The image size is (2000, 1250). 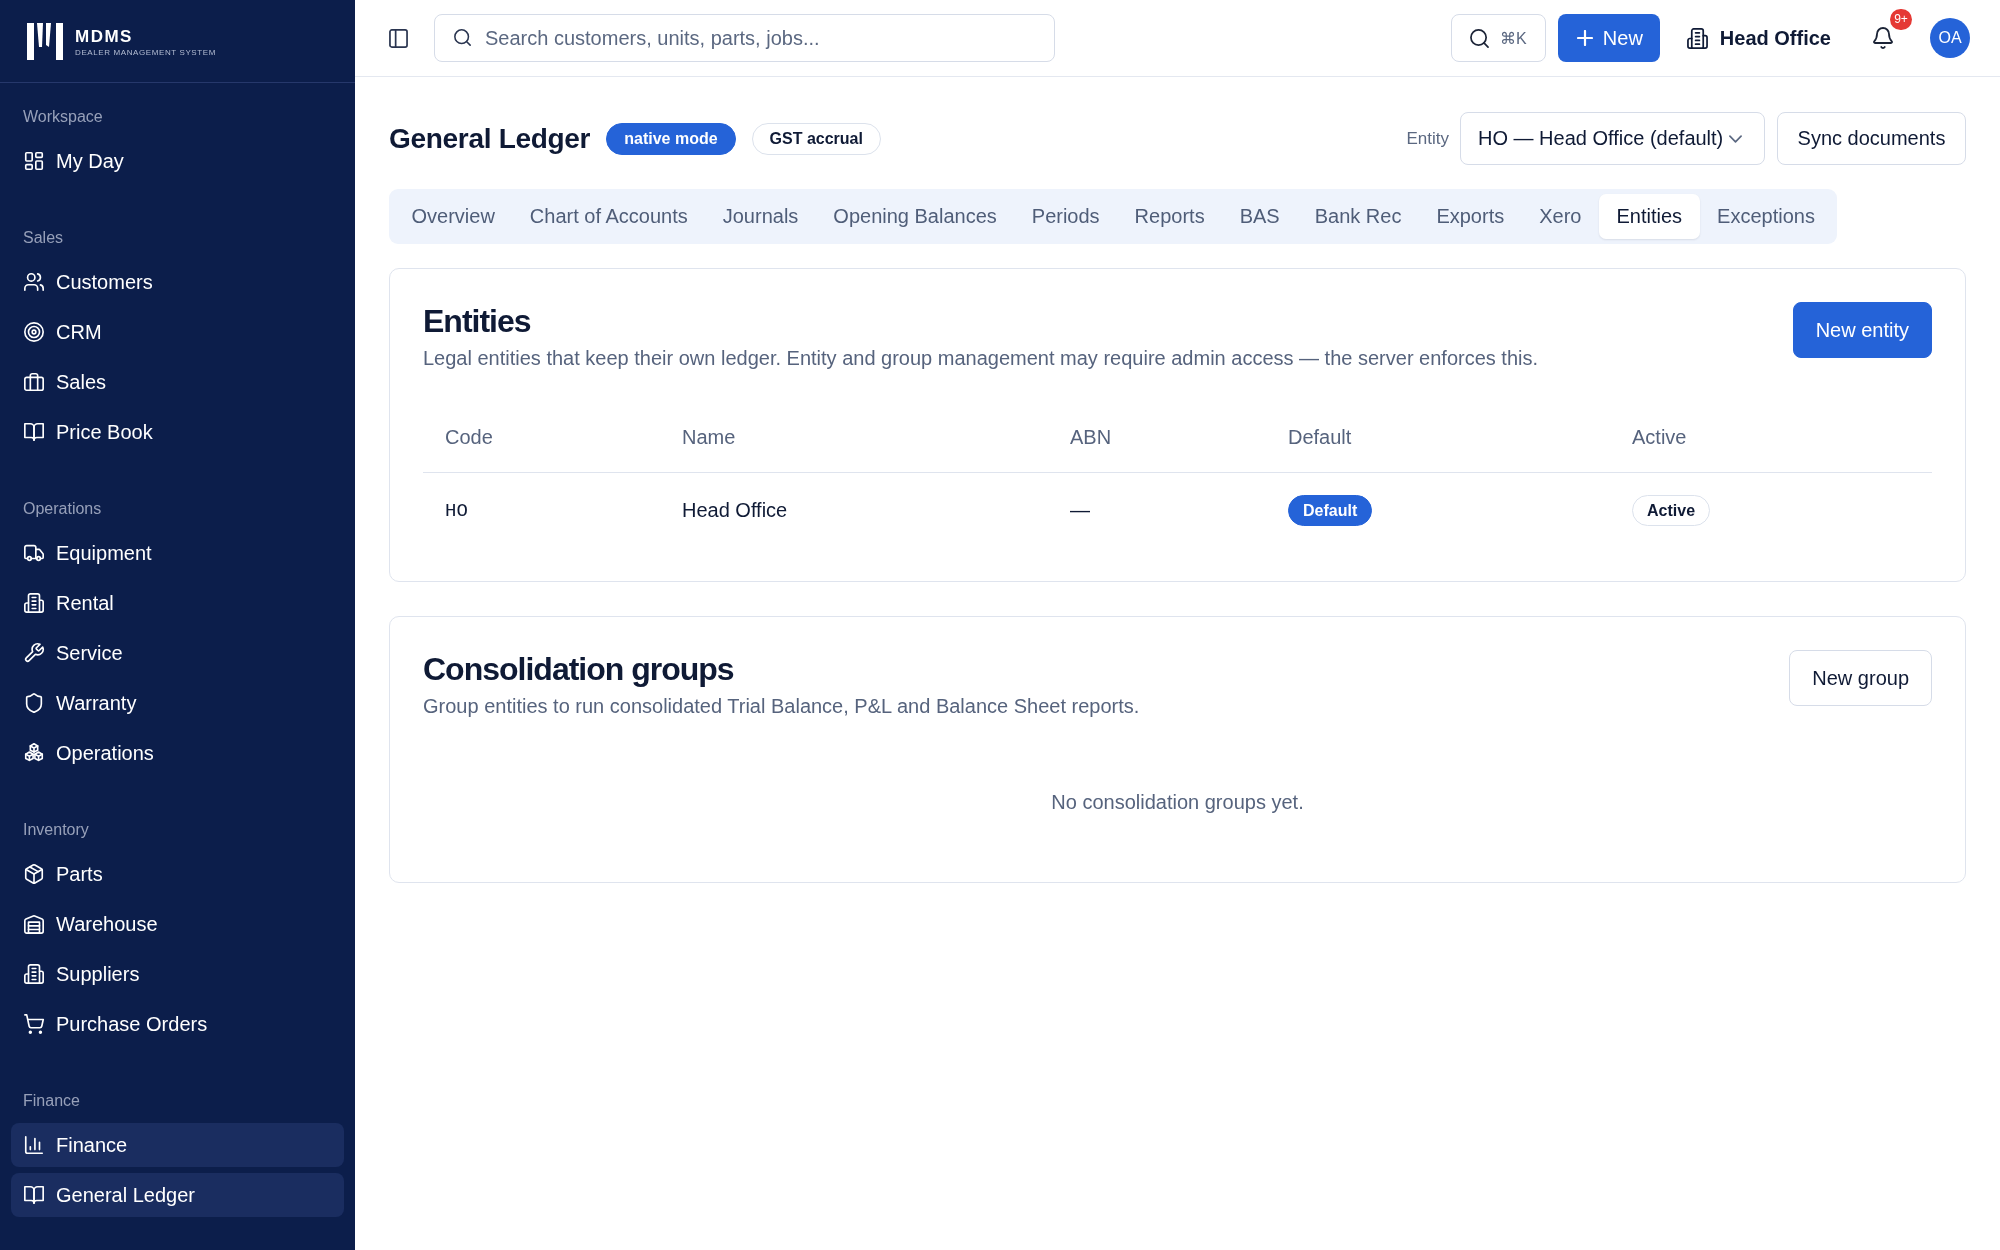 I want to click on table-cell-text: —, so click(x=1079, y=510).